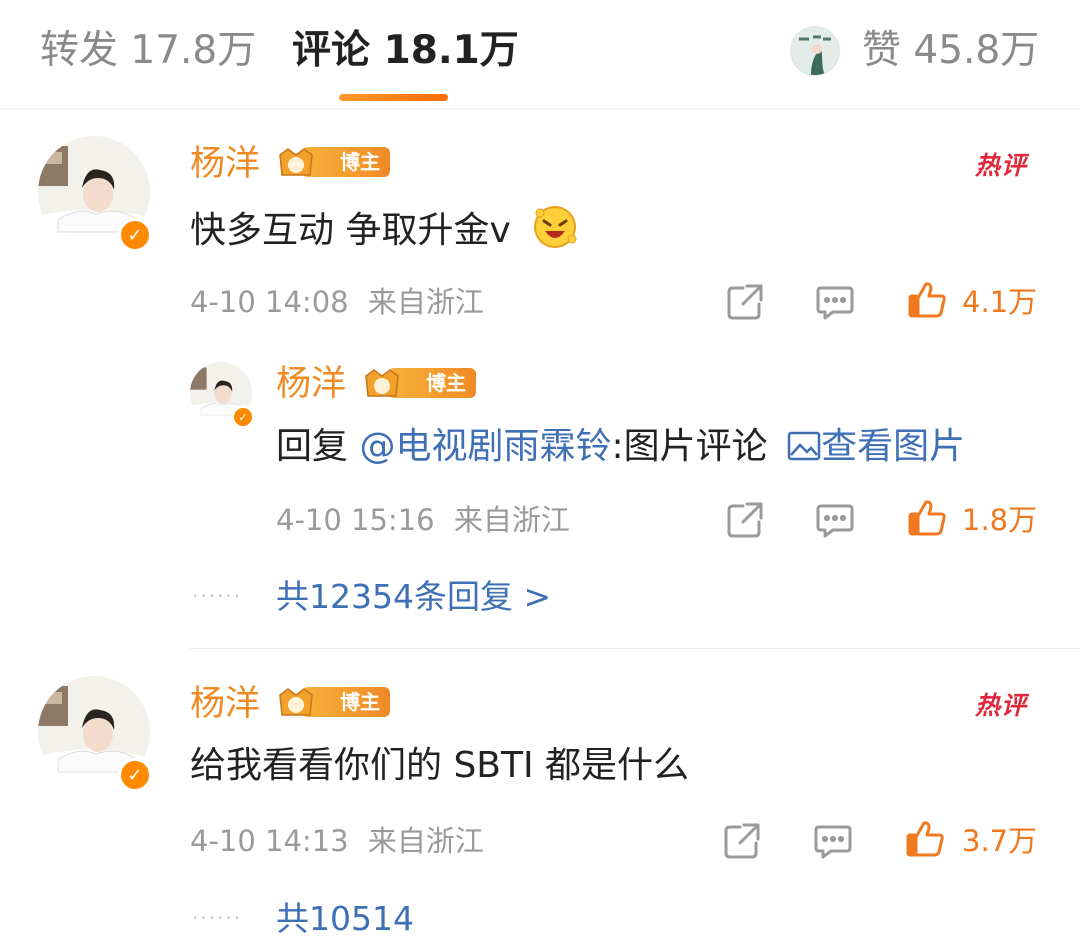  I want to click on laugh-emoji-icon, so click(555, 232).